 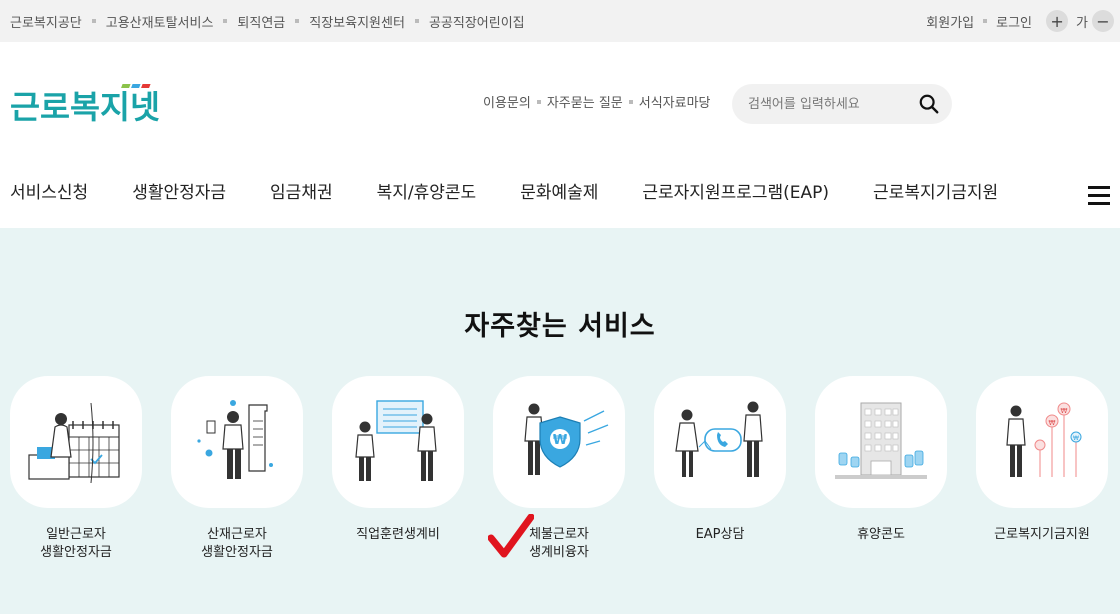 I want to click on service-card: ₩ ₩ ₩, so click(x=1042, y=442).